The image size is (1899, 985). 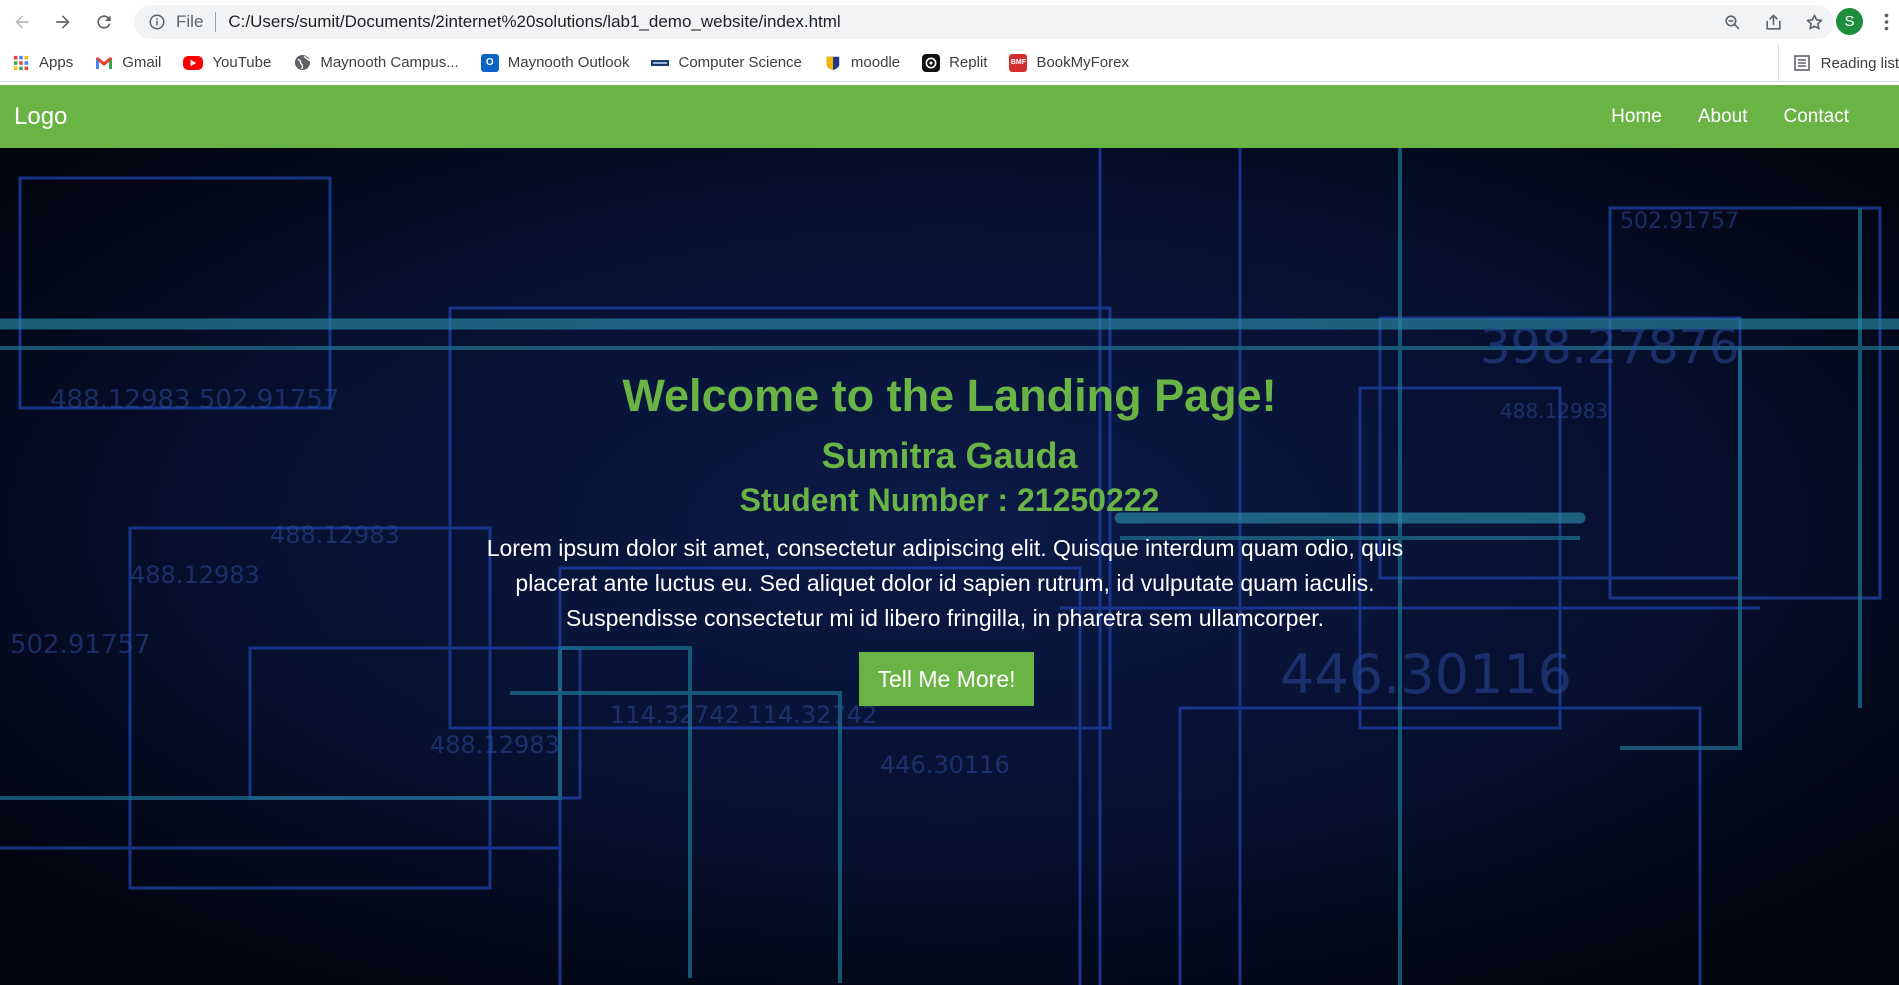 I want to click on bookmark-label: YouTube, so click(x=242, y=62).